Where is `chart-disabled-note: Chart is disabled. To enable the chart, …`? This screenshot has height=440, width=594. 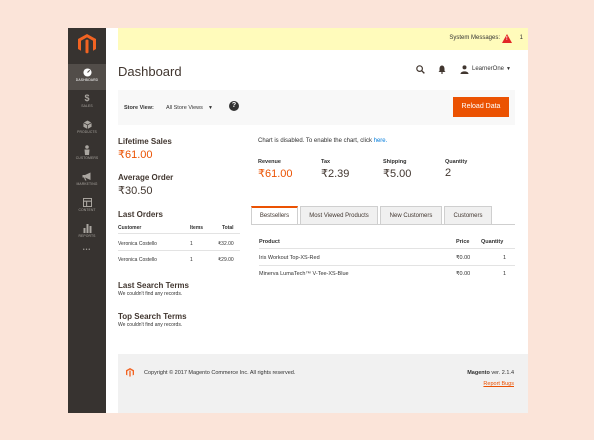
chart-disabled-note: Chart is disabled. To enable the chart, … is located at coordinates (322, 141).